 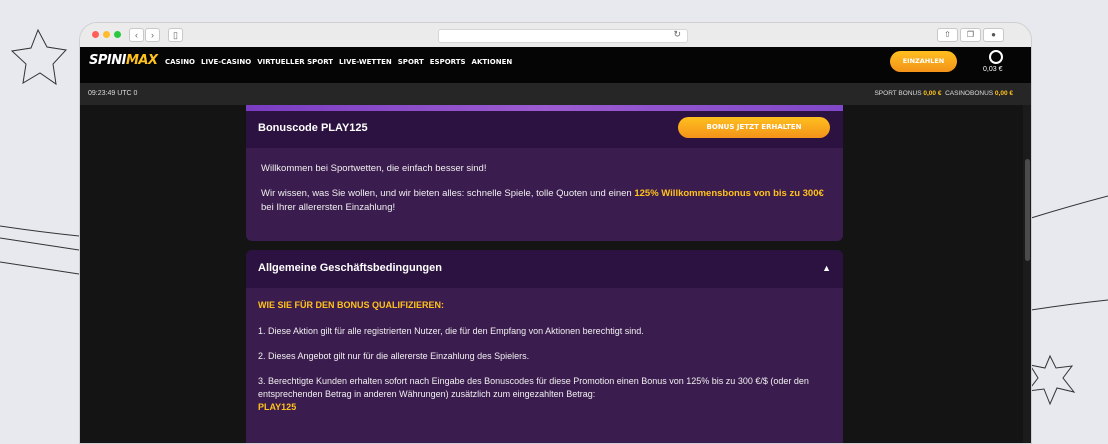 What do you see at coordinates (996, 57) in the screenshot?
I see `account-icon` at bounding box center [996, 57].